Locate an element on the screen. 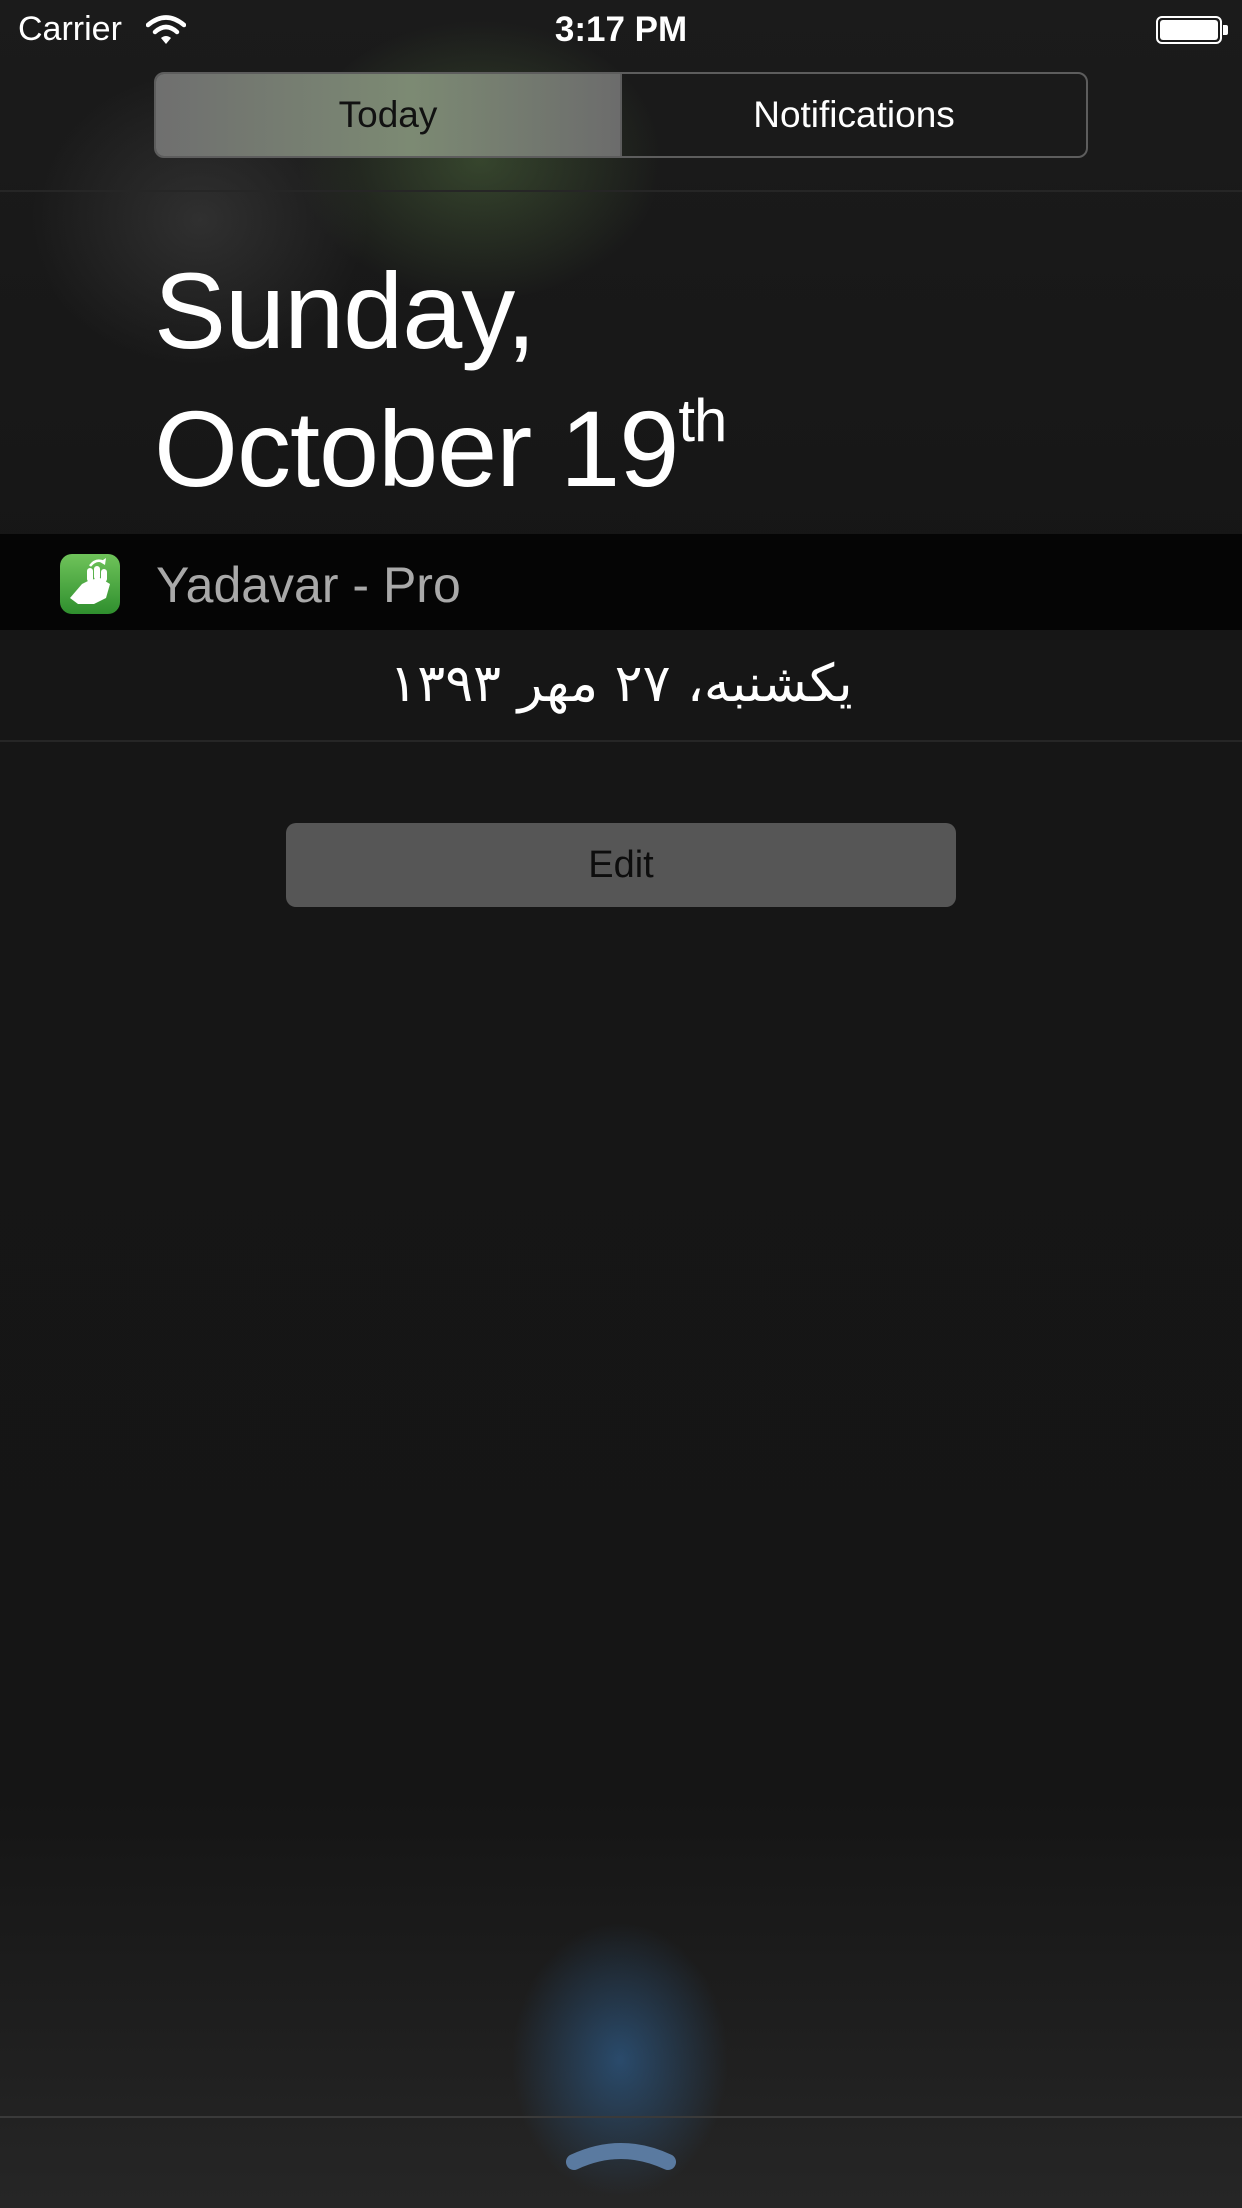  chevron-up-icon is located at coordinates (621, 2156).